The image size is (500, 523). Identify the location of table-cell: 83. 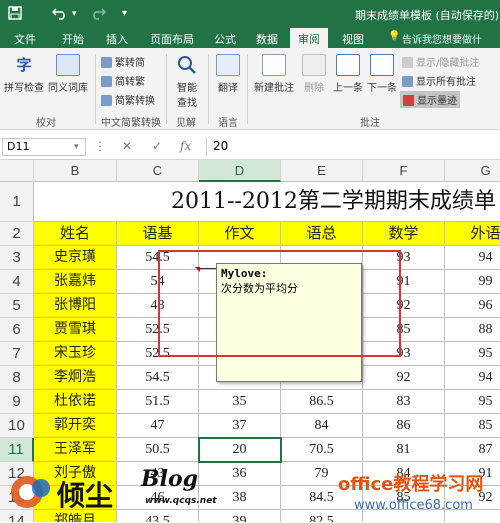
(404, 402).